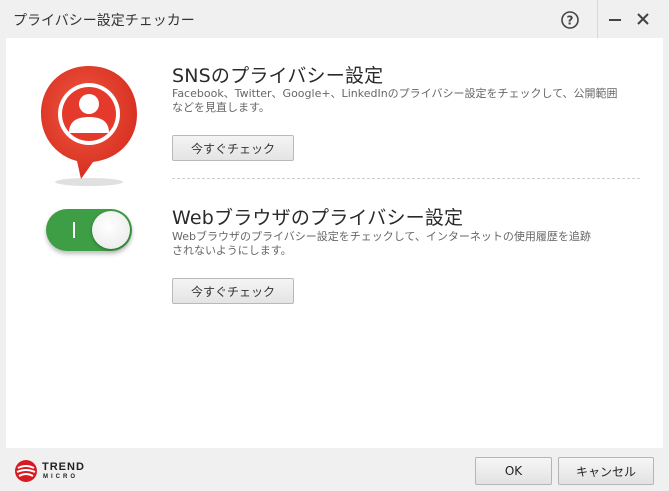 The width and height of the screenshot is (669, 491). Describe the element at coordinates (406, 178) in the screenshot. I see `section-divider` at that location.